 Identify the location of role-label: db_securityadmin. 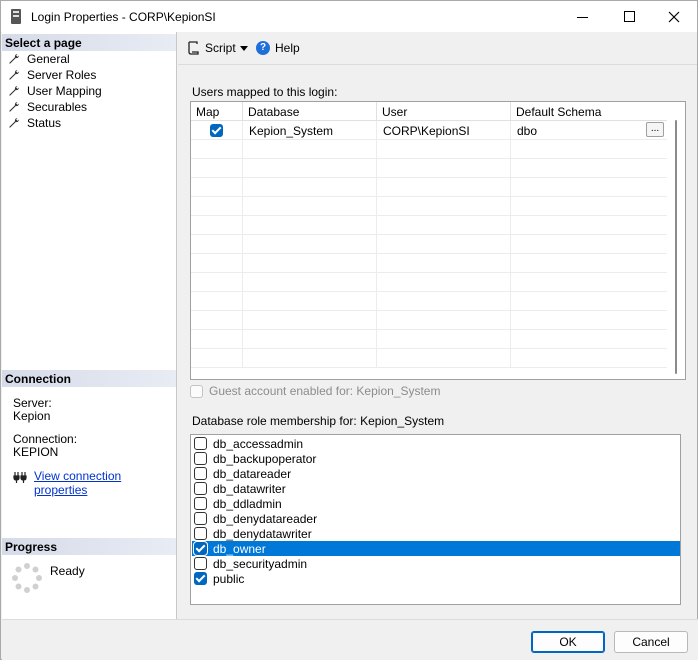
(260, 563).